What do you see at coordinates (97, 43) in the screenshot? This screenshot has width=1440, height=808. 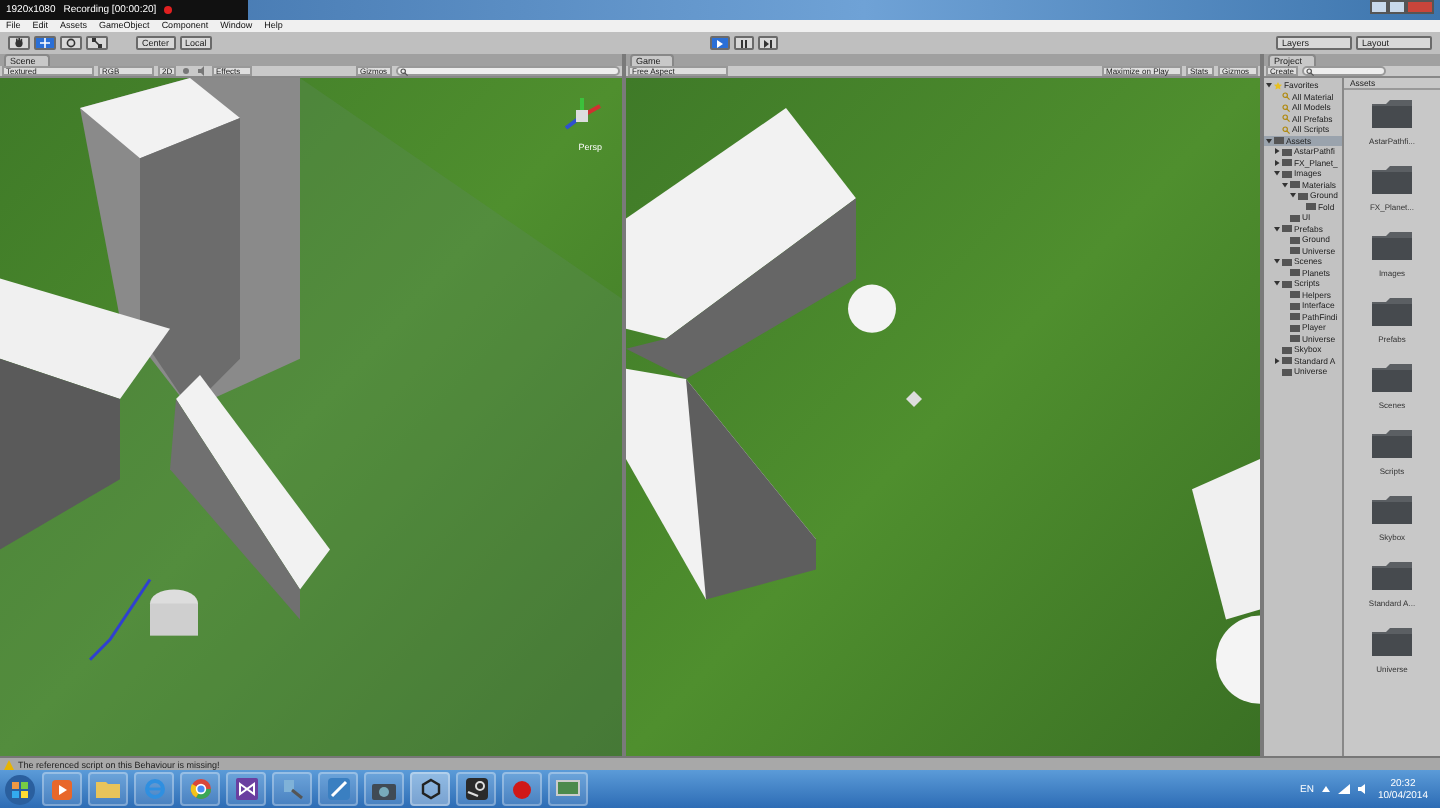 I see `scale-tool-button` at bounding box center [97, 43].